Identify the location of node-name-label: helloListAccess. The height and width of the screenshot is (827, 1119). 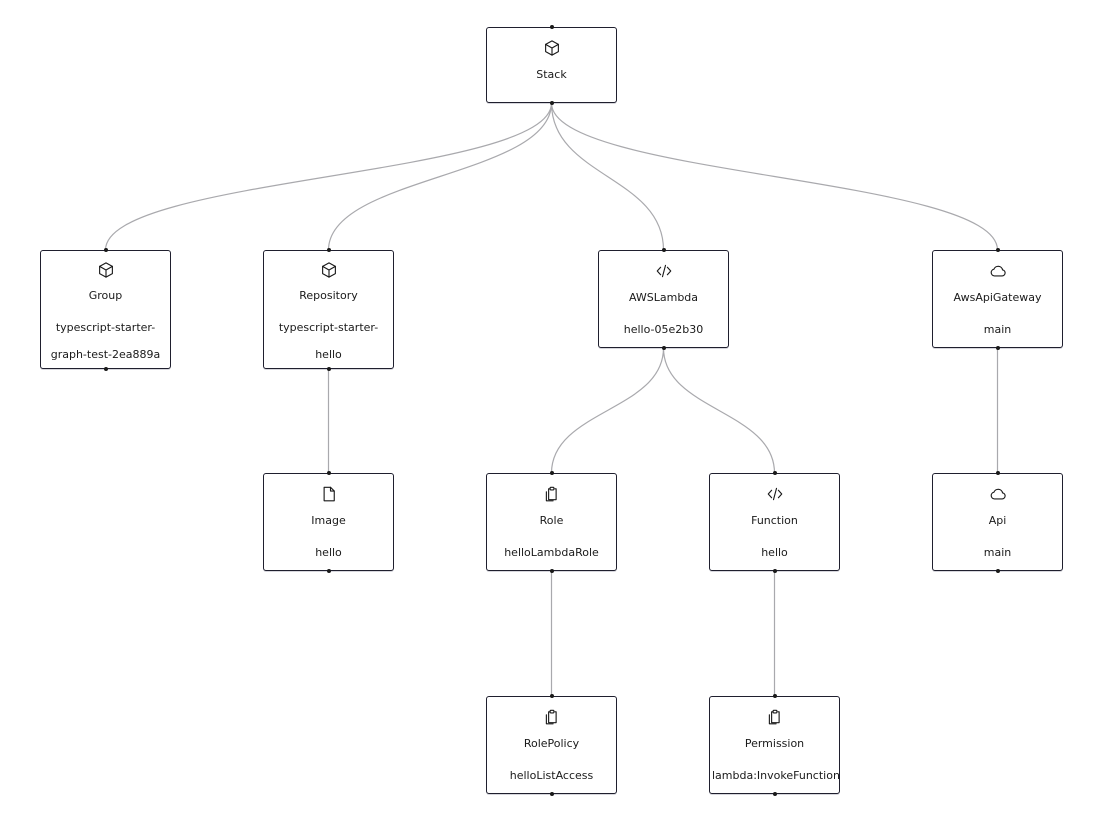
(551, 775).